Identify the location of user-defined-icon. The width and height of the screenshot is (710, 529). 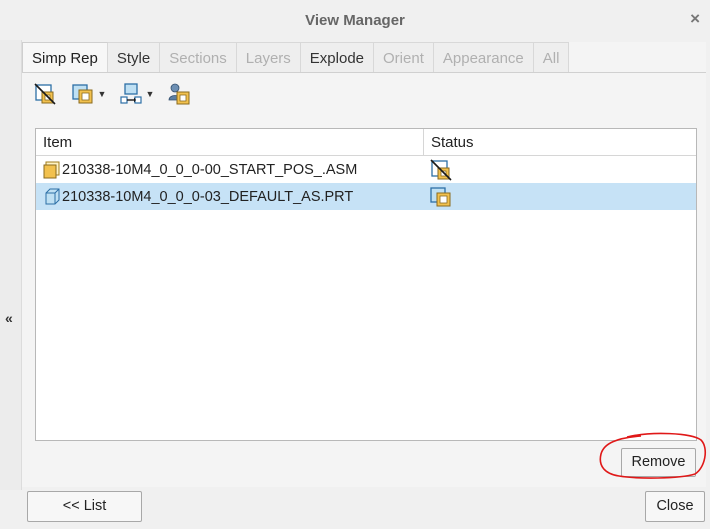
(179, 94).